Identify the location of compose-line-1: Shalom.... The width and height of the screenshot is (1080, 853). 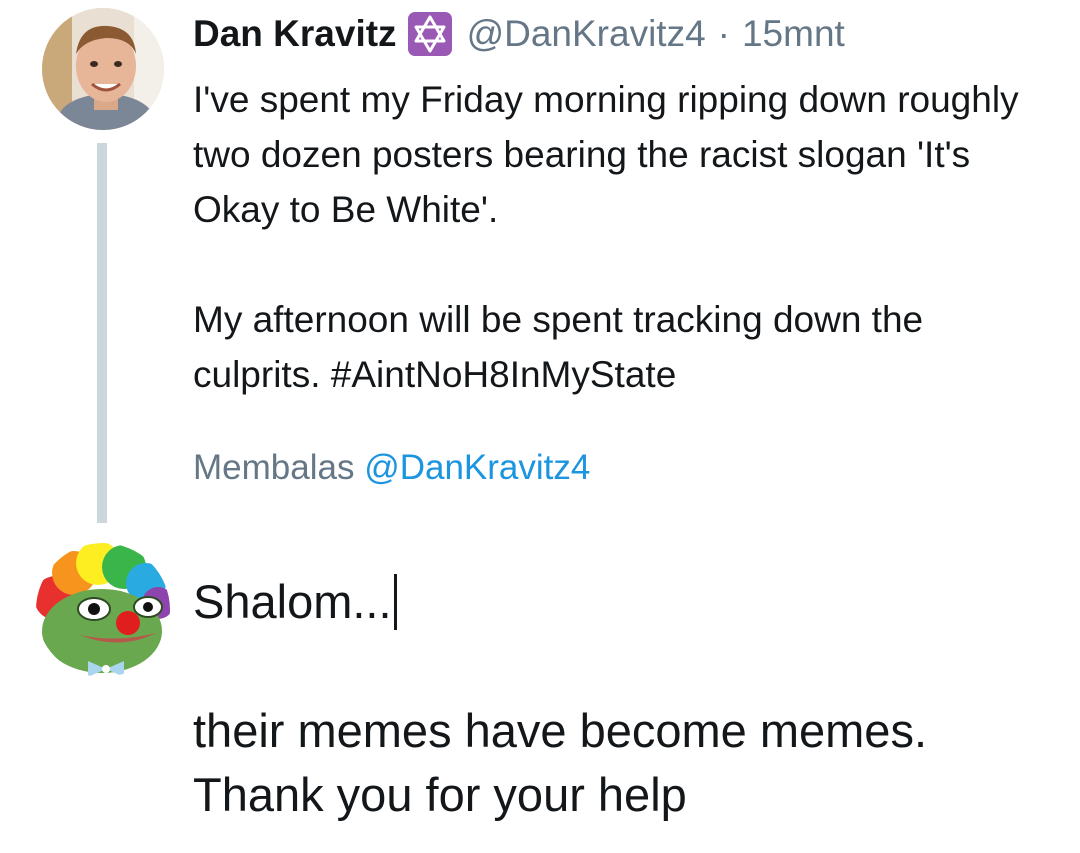
(623, 602).